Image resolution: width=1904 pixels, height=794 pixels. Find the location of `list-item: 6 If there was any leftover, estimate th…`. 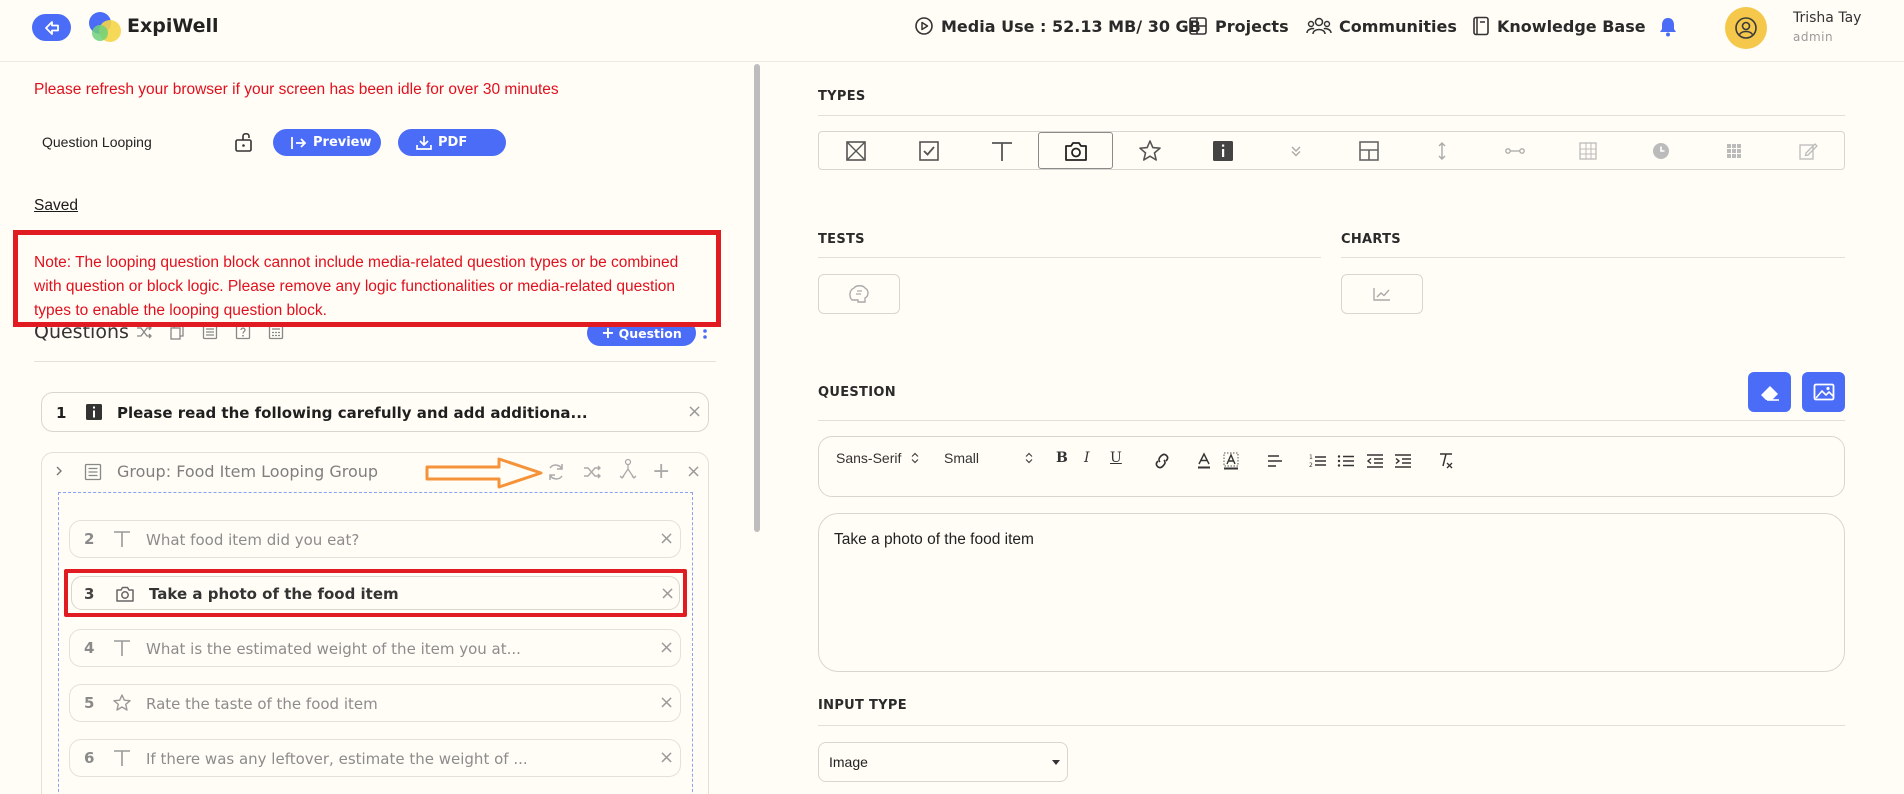

list-item: 6 If there was any leftover, estimate th… is located at coordinates (375, 758).